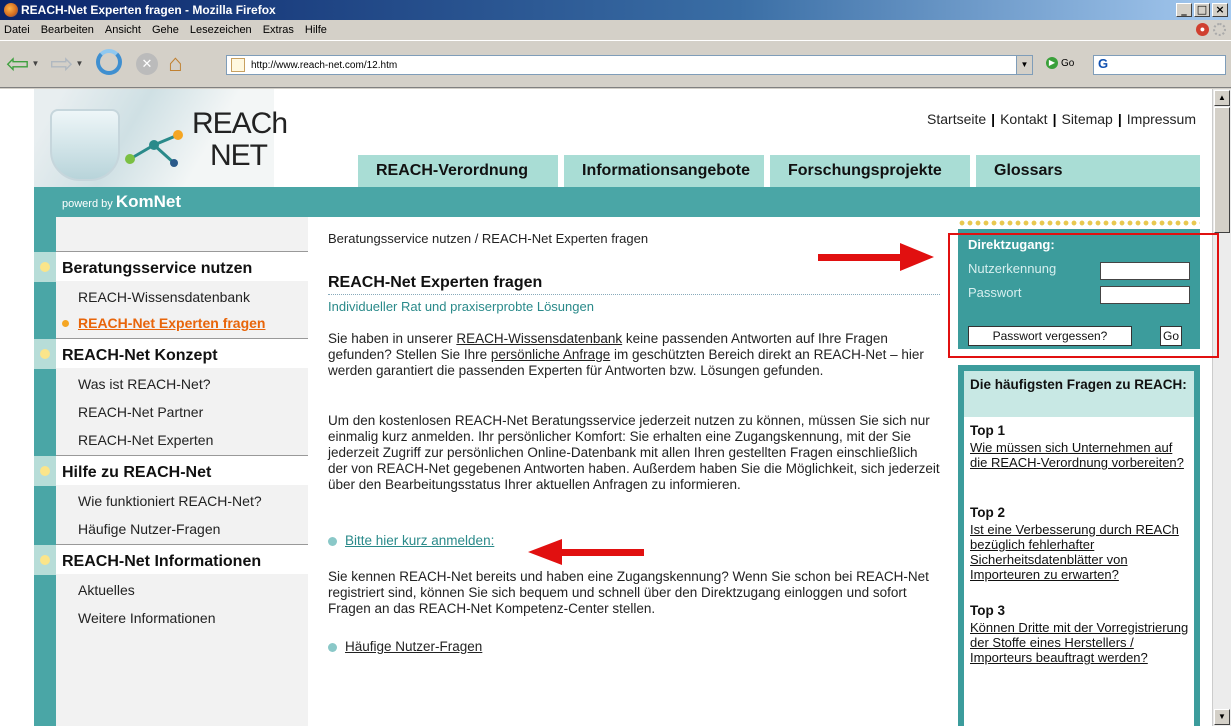  I want to click on menu-ansicht: Ansicht, so click(123, 30).